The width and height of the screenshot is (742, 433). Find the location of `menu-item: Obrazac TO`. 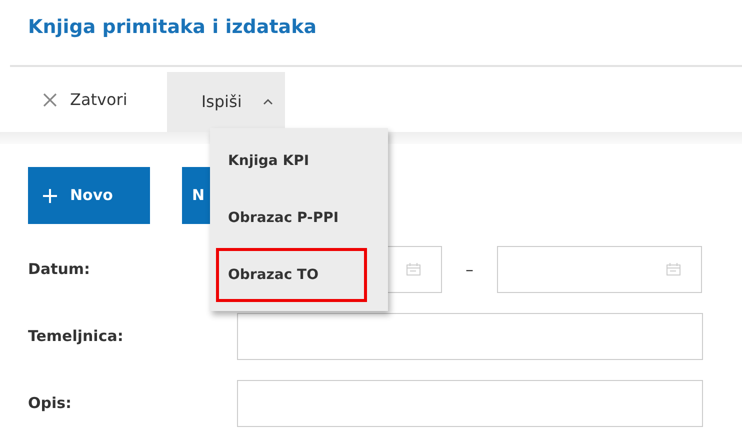

menu-item: Obrazac TO is located at coordinates (291, 275).